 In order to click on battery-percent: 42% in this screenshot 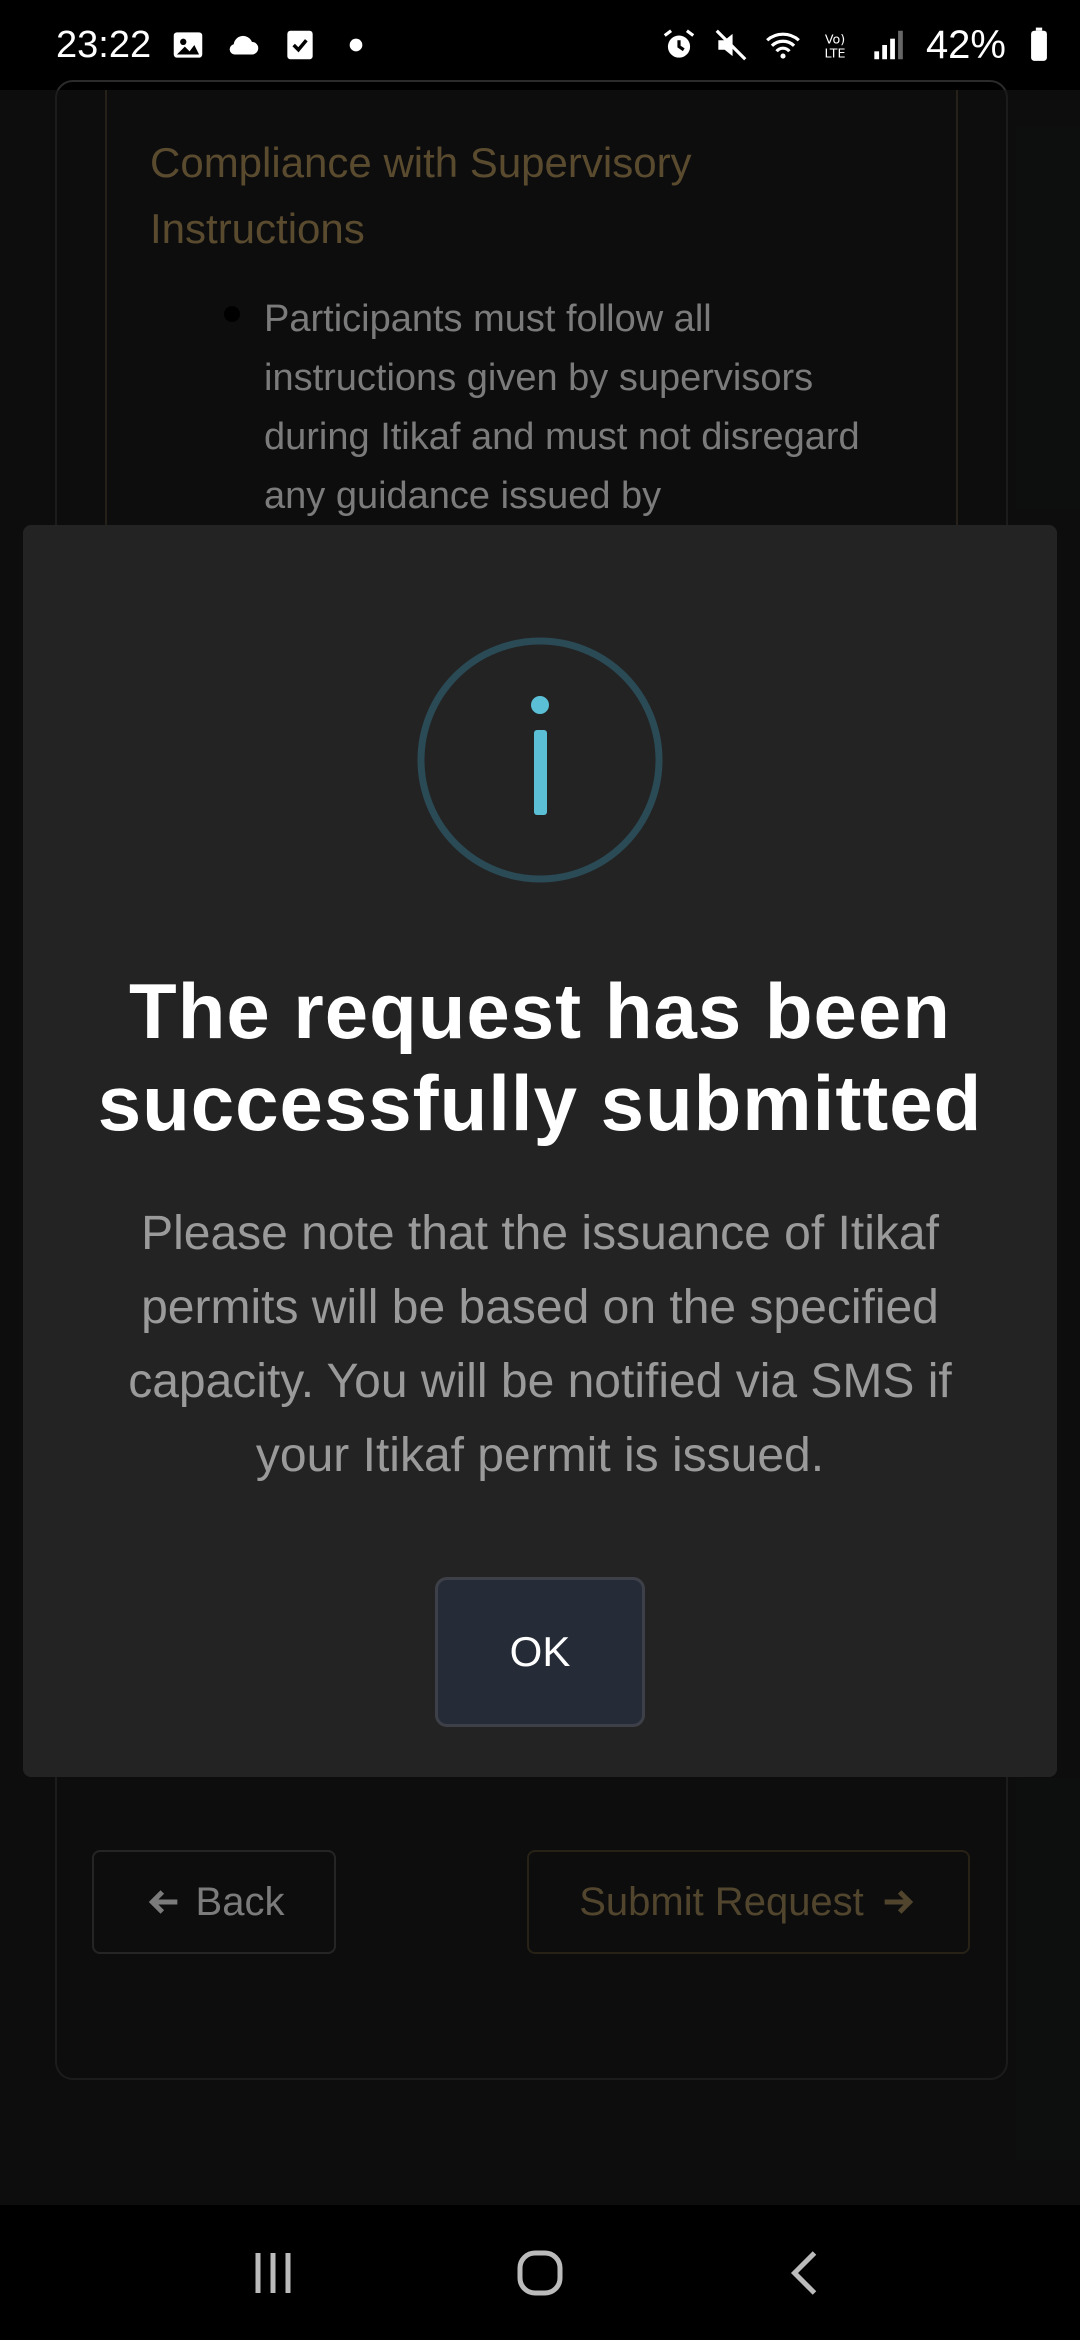, I will do `click(965, 44)`.